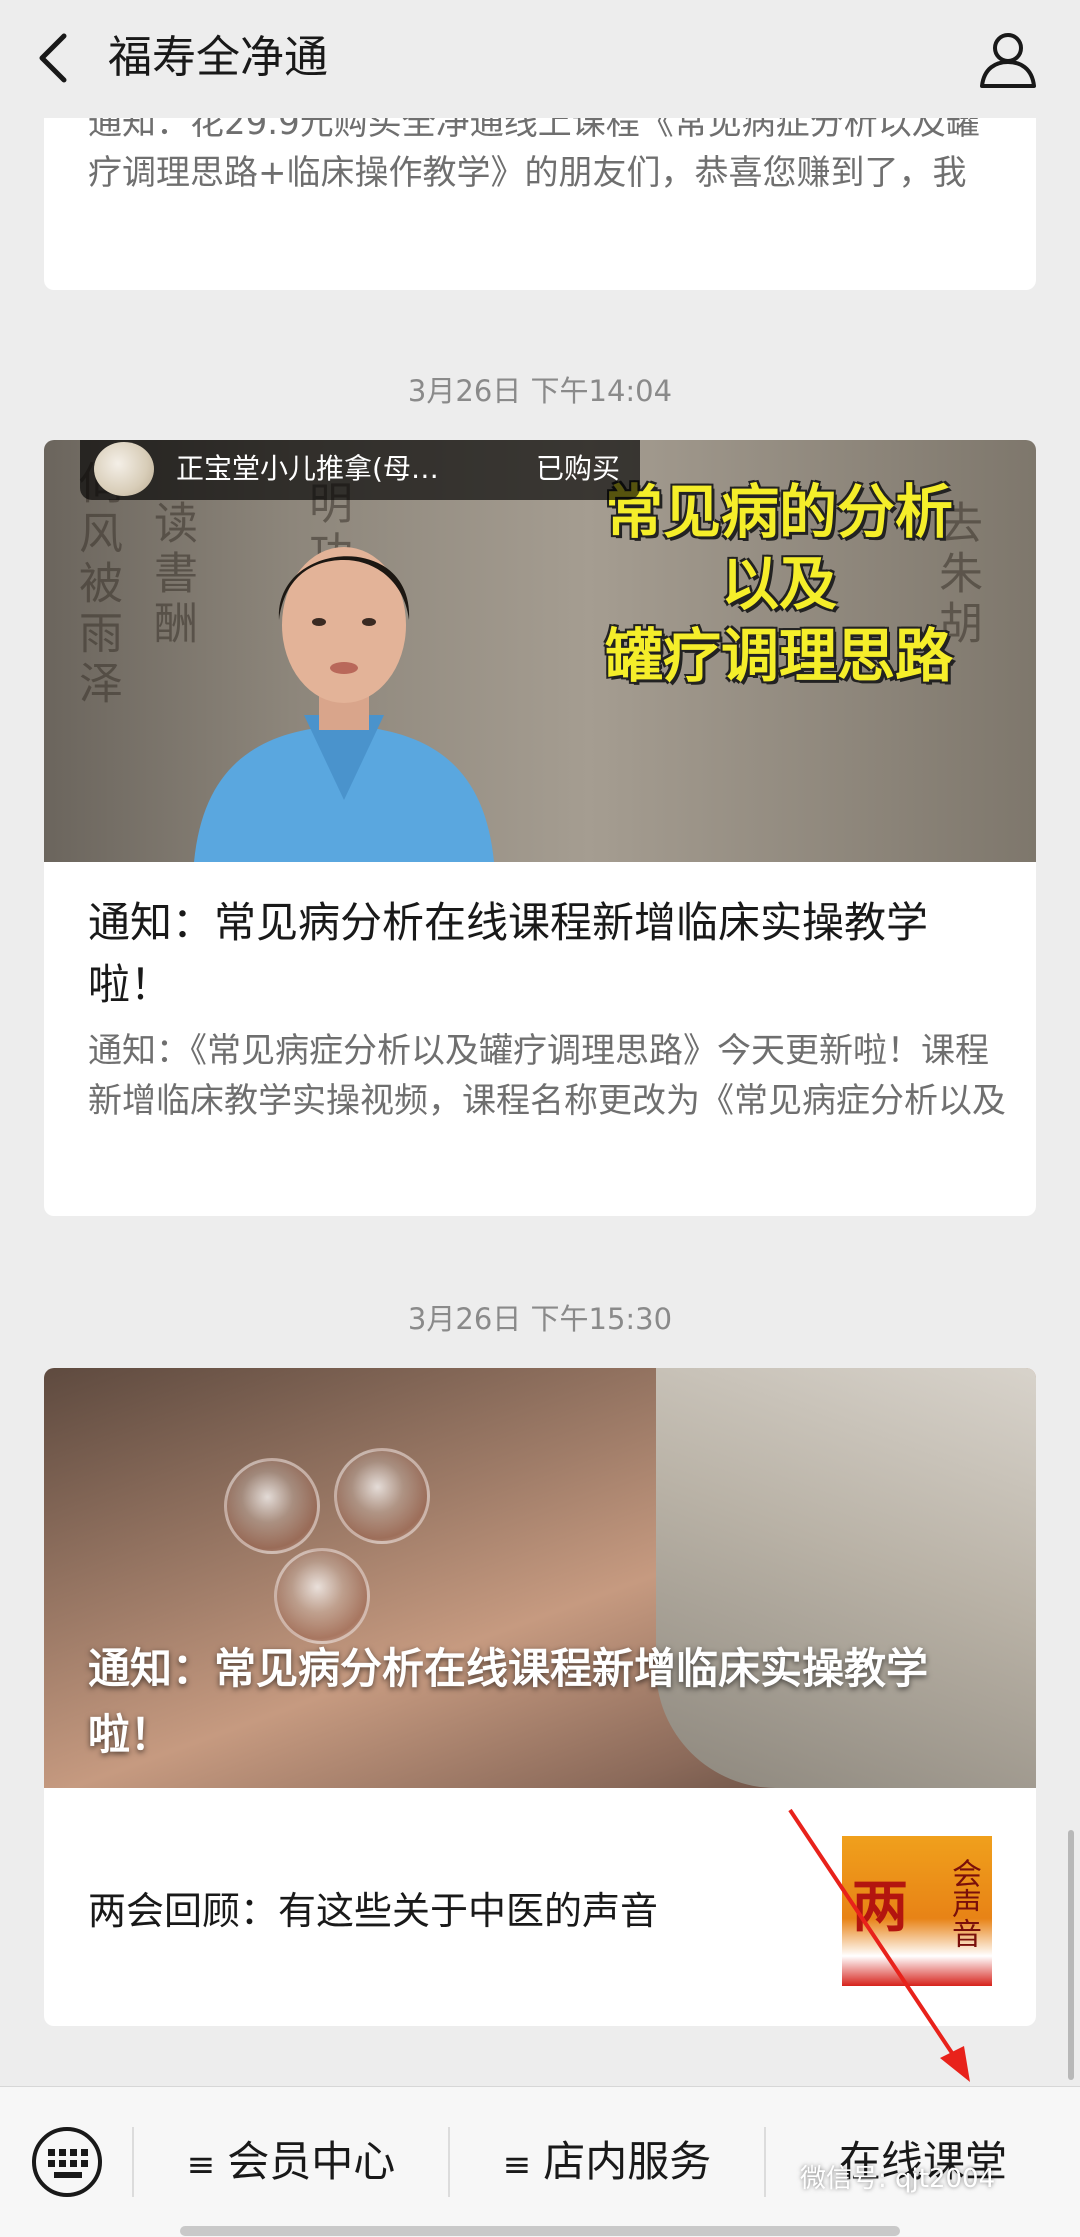  What do you see at coordinates (344, 704) in the screenshot?
I see `instructor-figure` at bounding box center [344, 704].